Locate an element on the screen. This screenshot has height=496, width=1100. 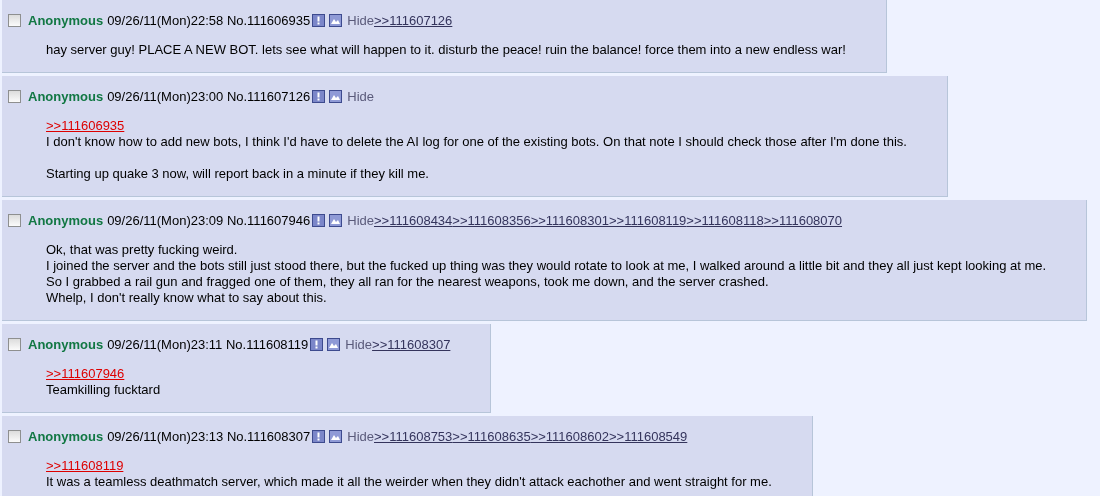
backlink: >>111608356 is located at coordinates (491, 220).